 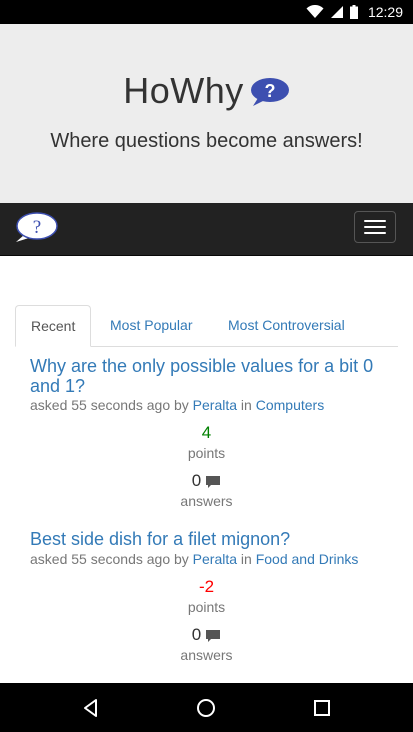 What do you see at coordinates (206, 229) in the screenshot?
I see `navbar: ?` at bounding box center [206, 229].